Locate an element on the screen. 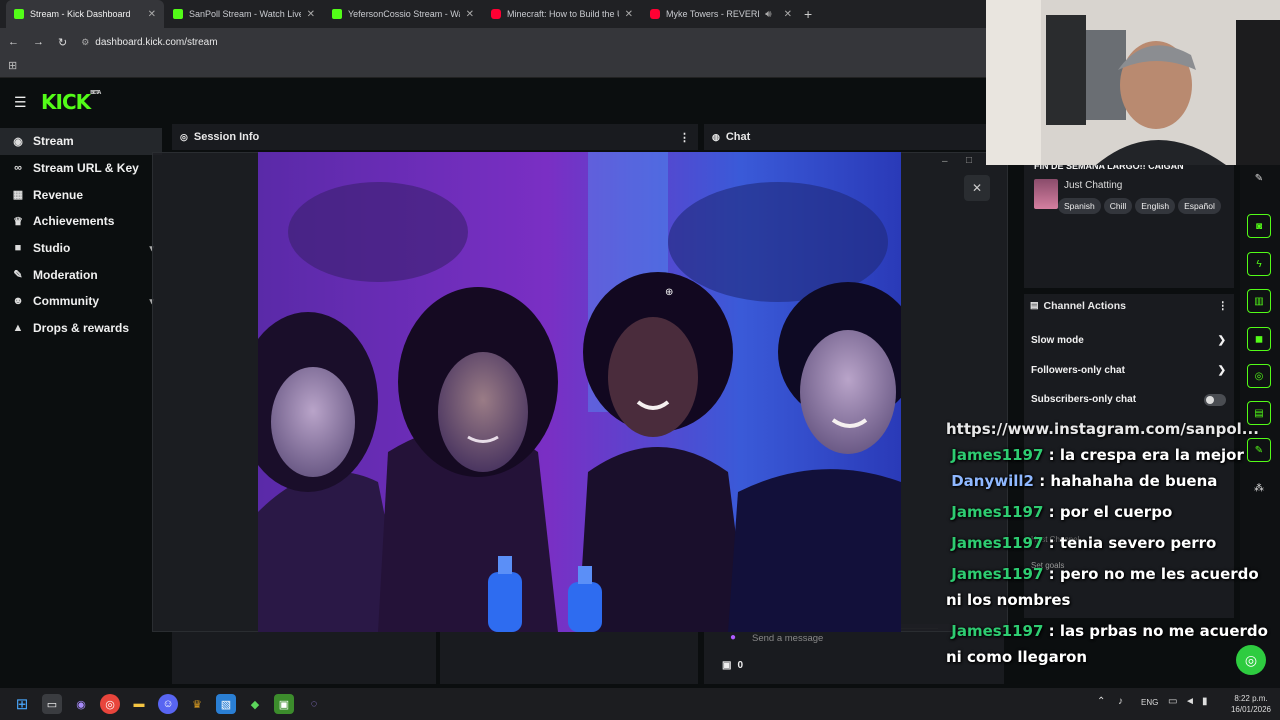  sidebar-item-revenue: ▦ Revenue is located at coordinates (81, 194).